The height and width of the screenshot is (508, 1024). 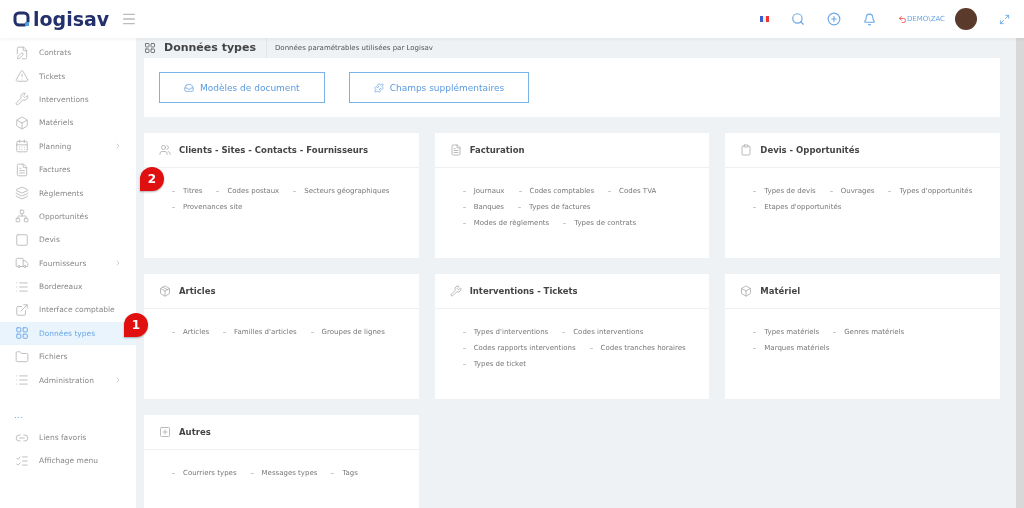 What do you see at coordinates (22, 146) in the screenshot?
I see `calendar-icon` at bounding box center [22, 146].